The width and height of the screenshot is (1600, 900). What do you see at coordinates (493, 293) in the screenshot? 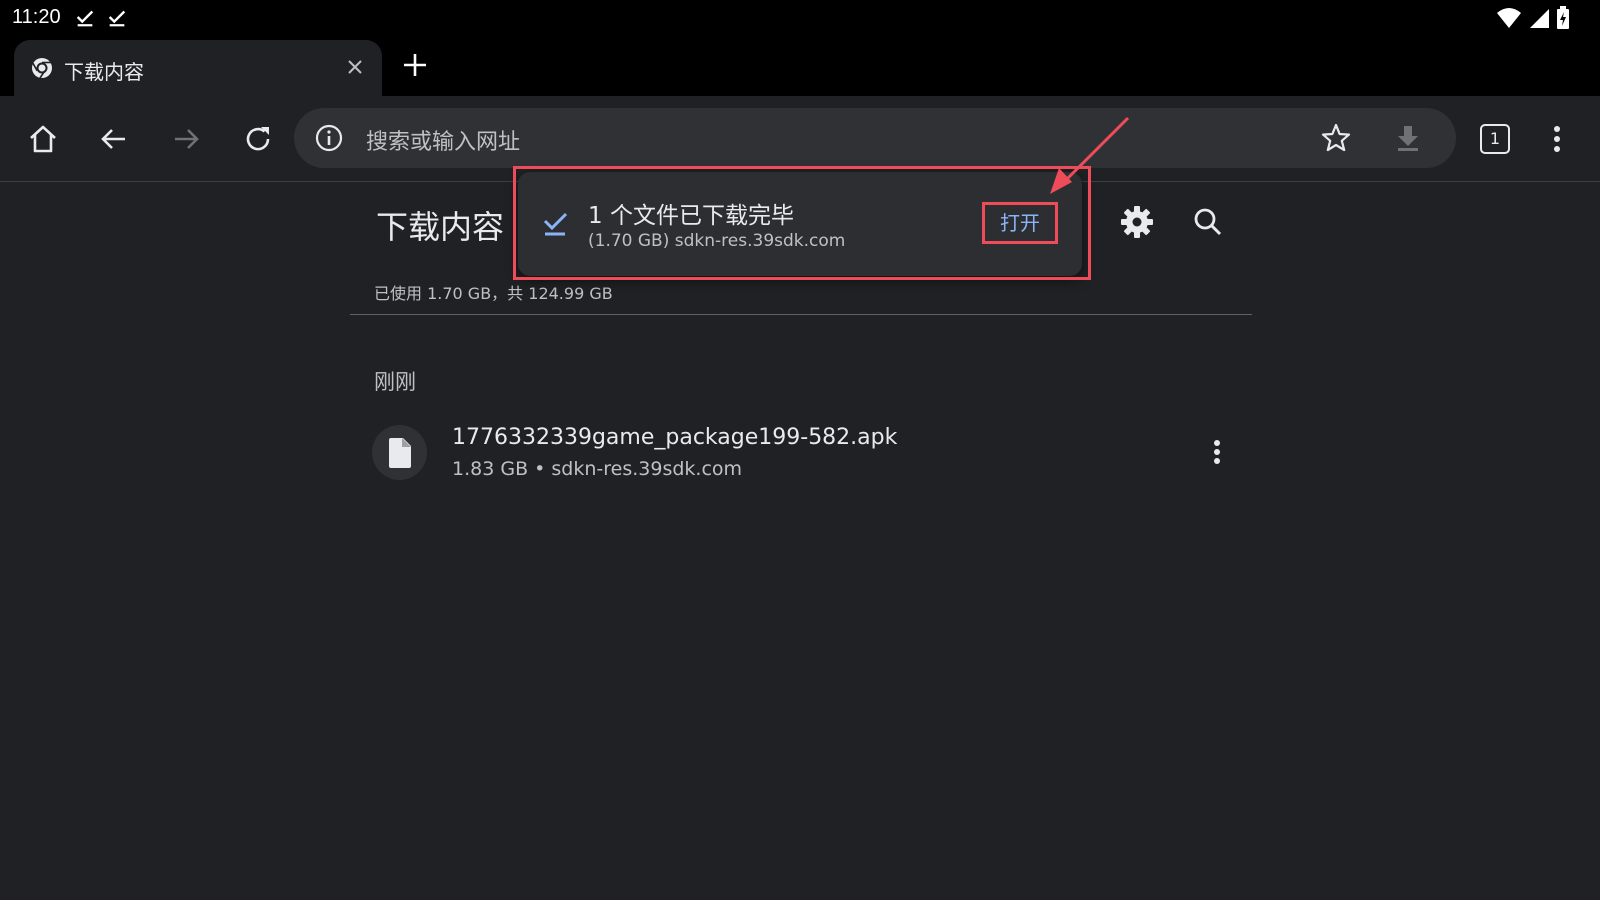
I see `storage-summary: 已使用 1.70 GB，共 124.99 GB` at bounding box center [493, 293].